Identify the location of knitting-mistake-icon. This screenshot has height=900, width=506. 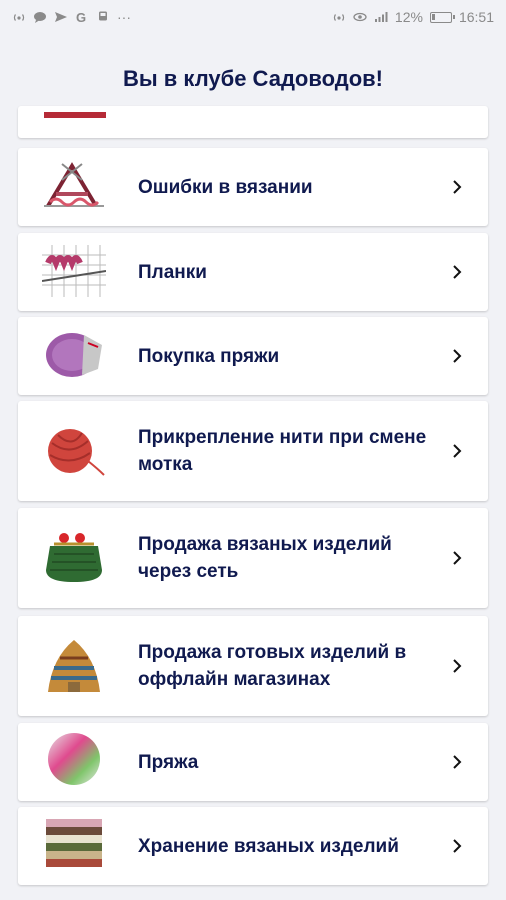
(74, 184).